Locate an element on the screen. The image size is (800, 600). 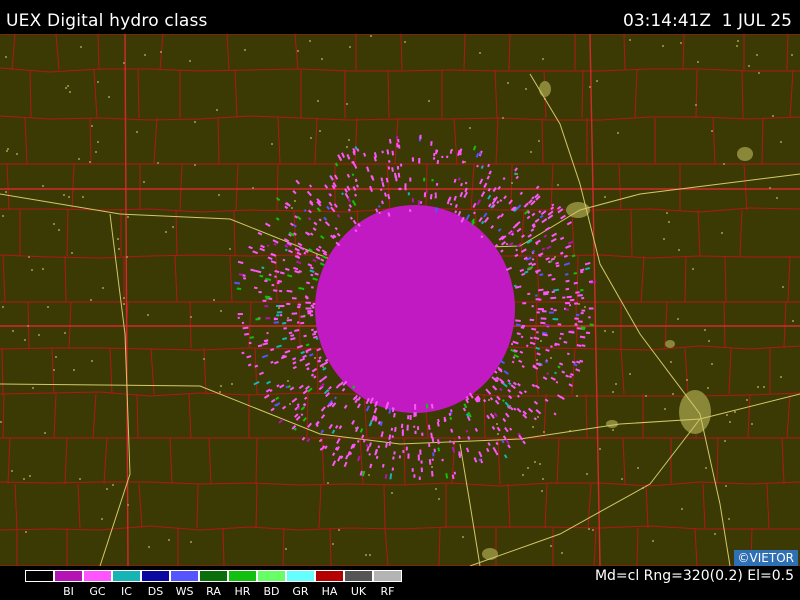
legend-swatch-gc is located at coordinates (97, 576).